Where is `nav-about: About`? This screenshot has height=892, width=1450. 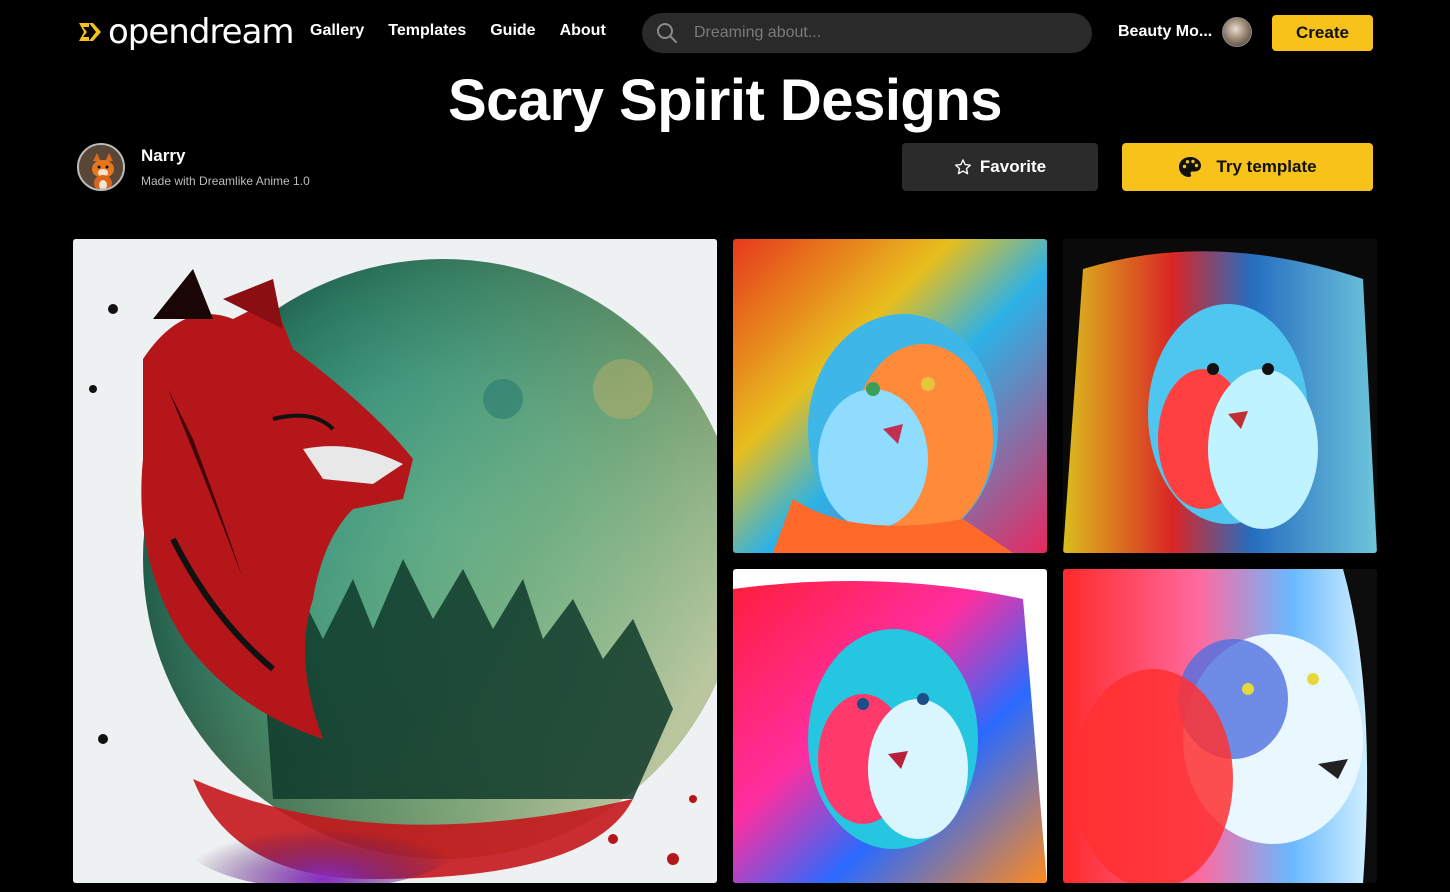
nav-about: About is located at coordinates (583, 31).